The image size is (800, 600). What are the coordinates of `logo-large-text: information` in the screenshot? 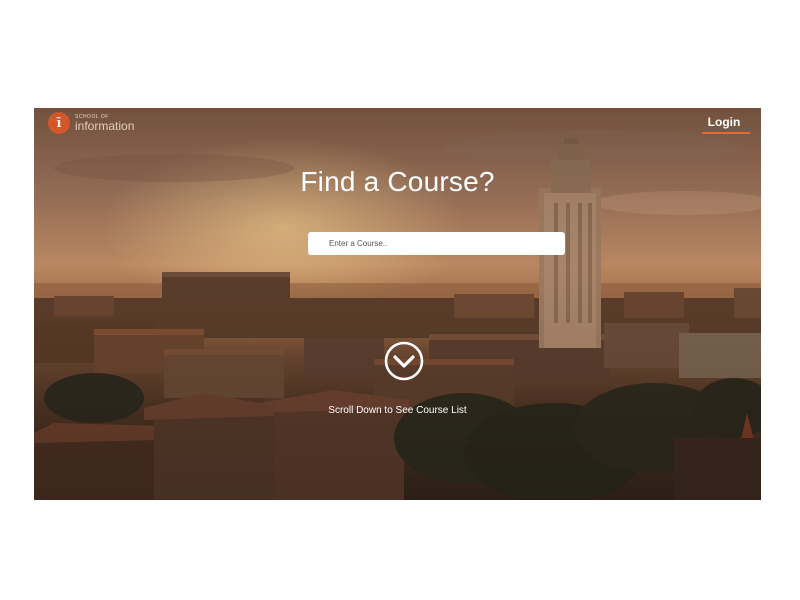 It's located at (105, 125).